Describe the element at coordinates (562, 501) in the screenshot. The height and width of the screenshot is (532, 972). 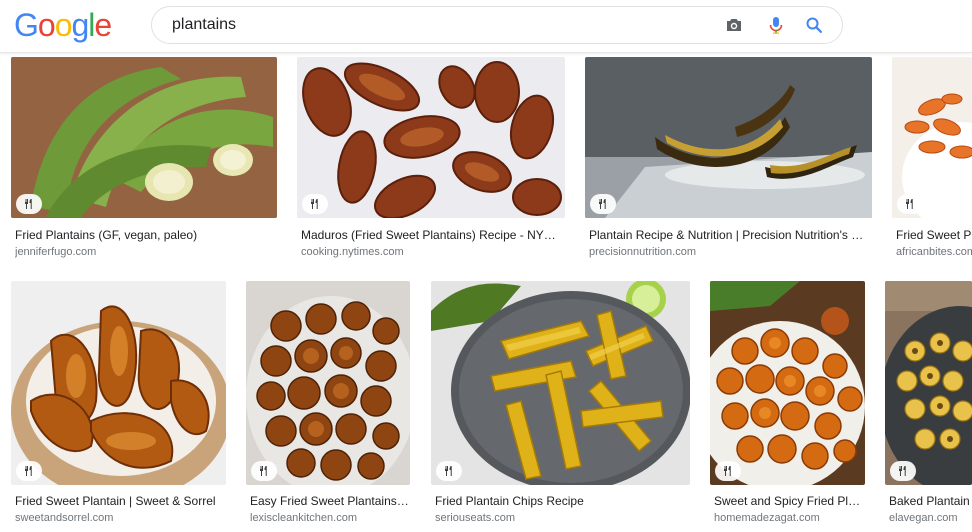
I see `result-title: Fried Plantain Chips Recipe` at that location.